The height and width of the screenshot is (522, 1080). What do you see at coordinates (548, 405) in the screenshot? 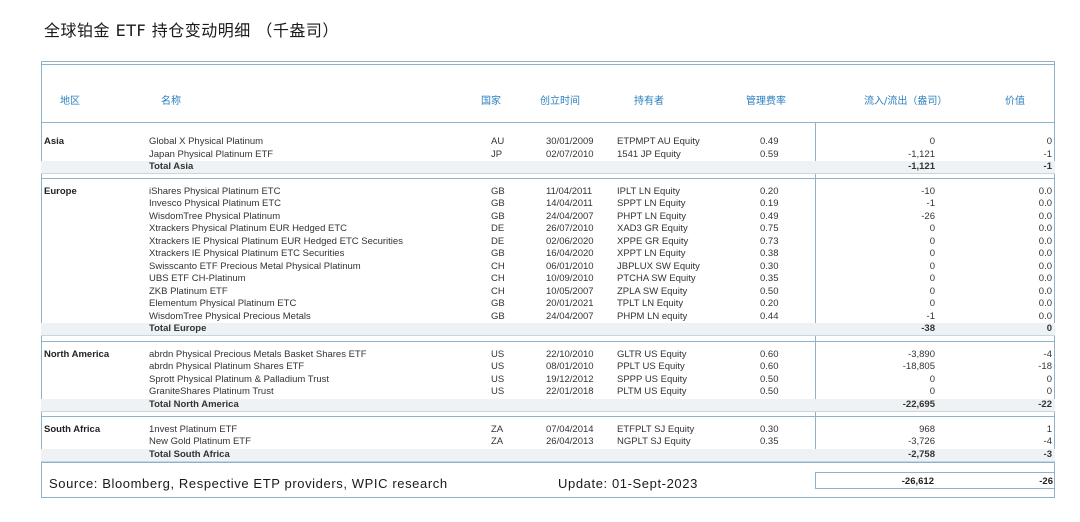
I see `total-row: Total North America -22,695 -22` at bounding box center [548, 405].